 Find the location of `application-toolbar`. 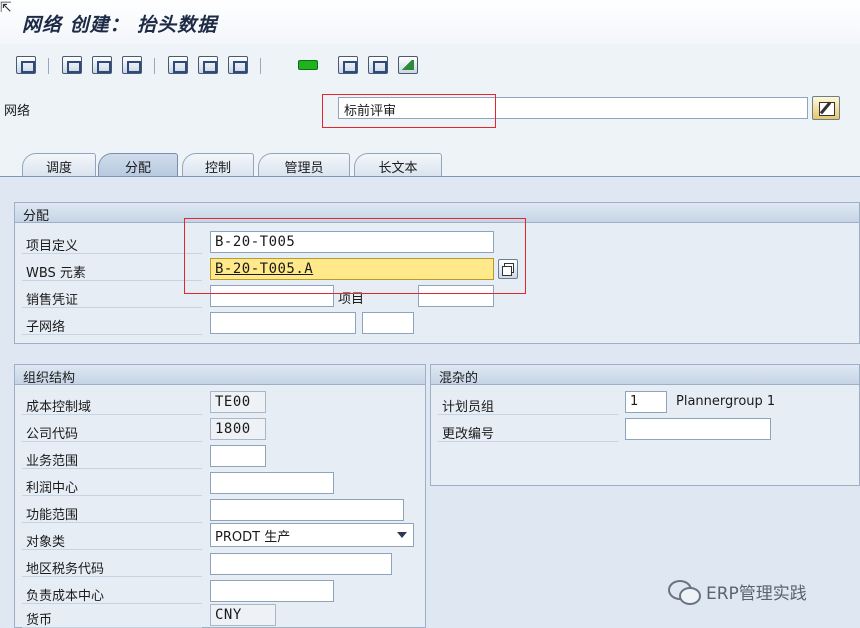

application-toolbar is located at coordinates (430, 65).